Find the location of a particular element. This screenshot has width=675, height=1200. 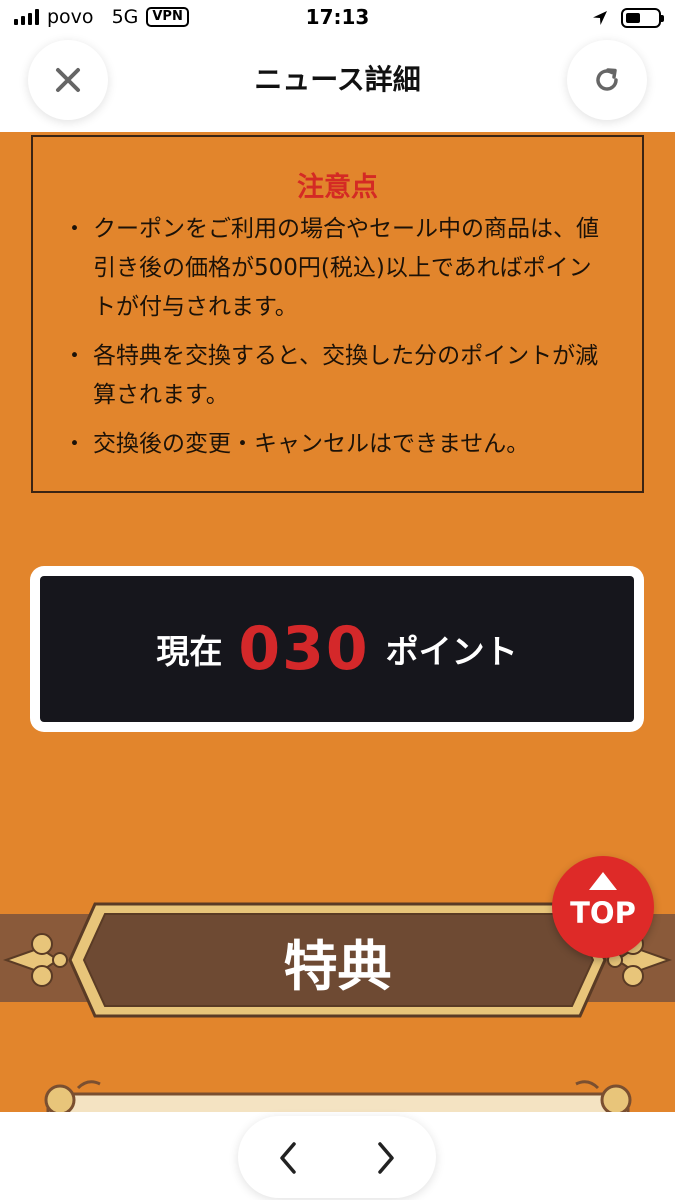

back-button is located at coordinates (288, 1158).